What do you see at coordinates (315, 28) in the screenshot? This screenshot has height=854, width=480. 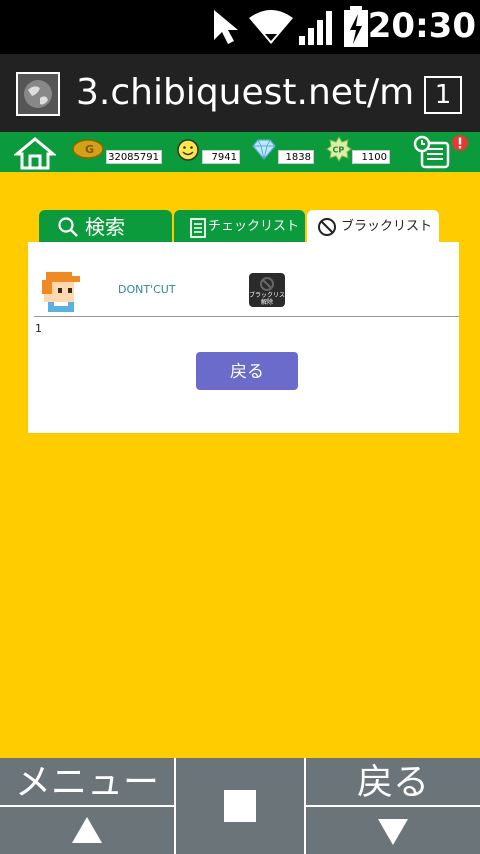 I see `signal-icon` at bounding box center [315, 28].